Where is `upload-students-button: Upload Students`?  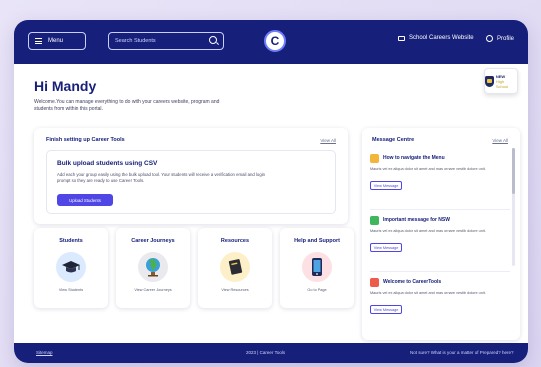 upload-students-button: Upload Students is located at coordinates (85, 200).